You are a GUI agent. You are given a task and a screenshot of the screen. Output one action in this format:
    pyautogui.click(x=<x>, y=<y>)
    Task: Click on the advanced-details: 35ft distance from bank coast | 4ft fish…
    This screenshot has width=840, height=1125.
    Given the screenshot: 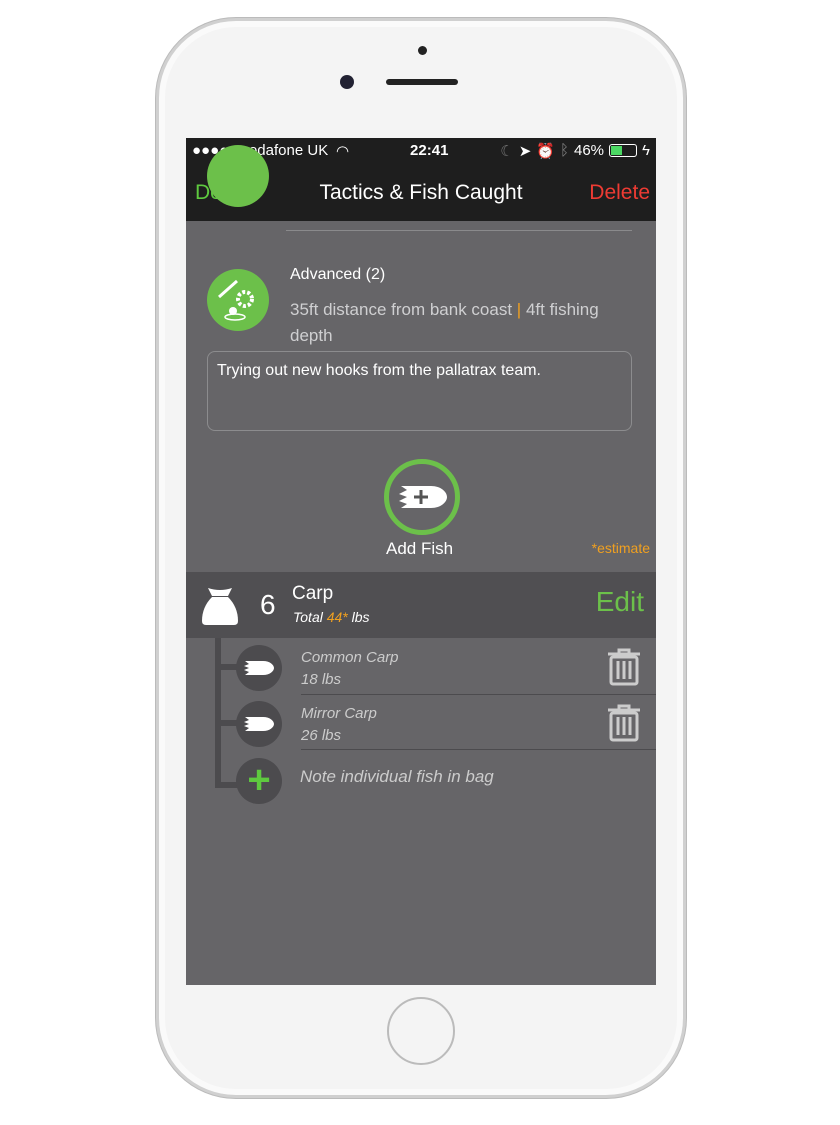 What is the action you would take?
    pyautogui.click(x=444, y=322)
    